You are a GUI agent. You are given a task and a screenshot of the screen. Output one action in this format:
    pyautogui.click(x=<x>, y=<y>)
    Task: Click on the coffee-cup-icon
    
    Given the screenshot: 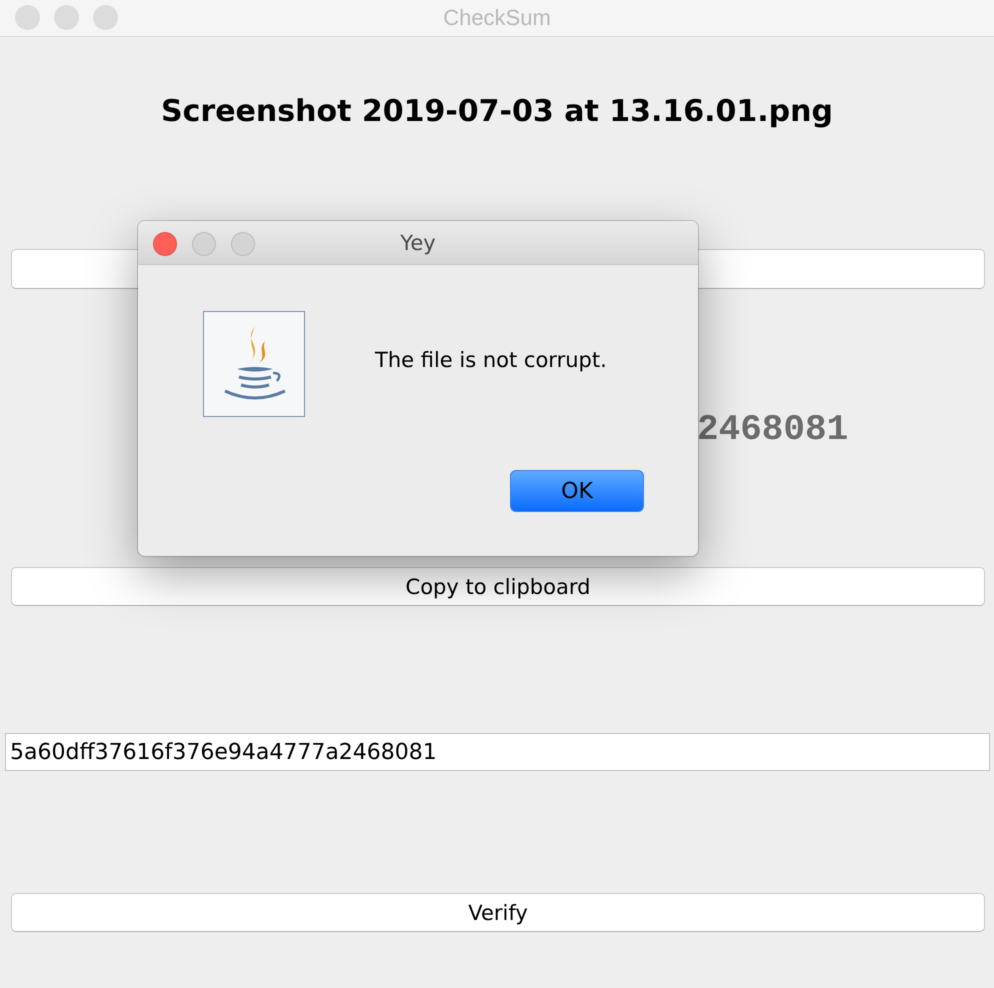 What is the action you would take?
    pyautogui.click(x=254, y=364)
    